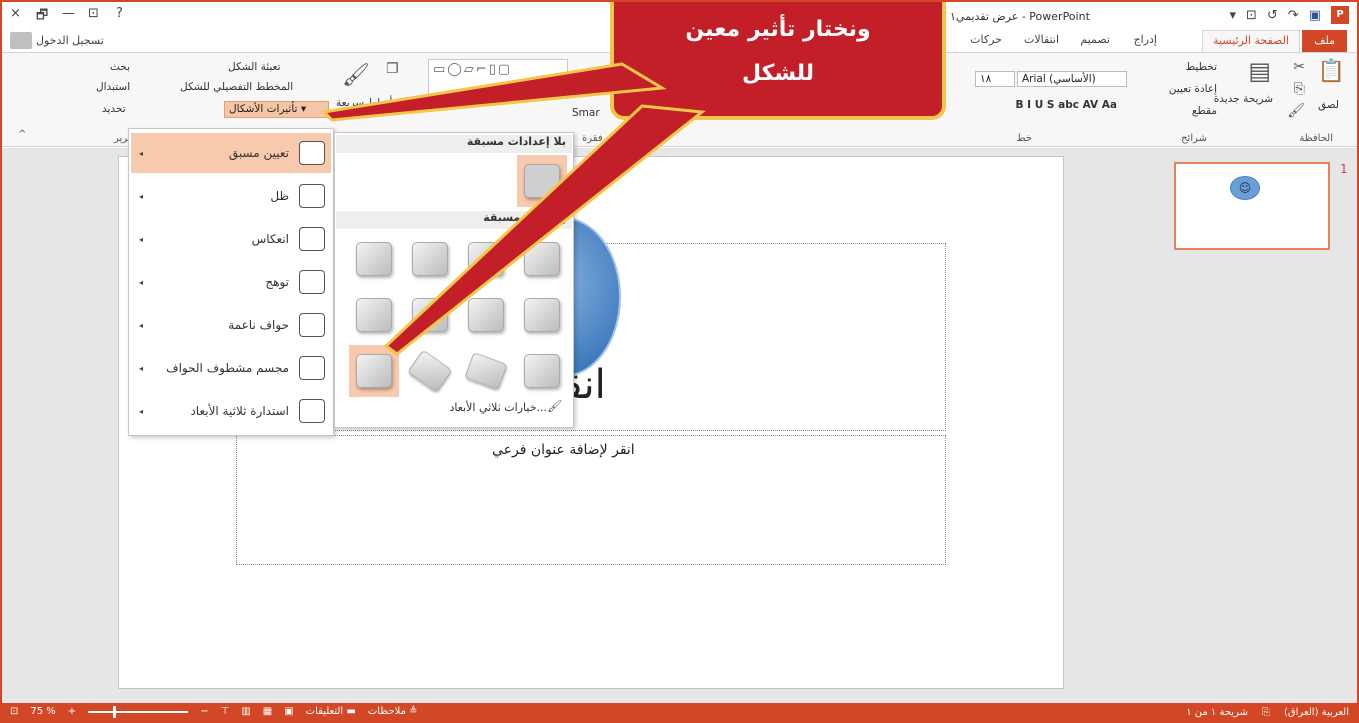 This screenshot has height=723, width=1359. I want to click on copy-icon: ⎘, so click(1299, 89).